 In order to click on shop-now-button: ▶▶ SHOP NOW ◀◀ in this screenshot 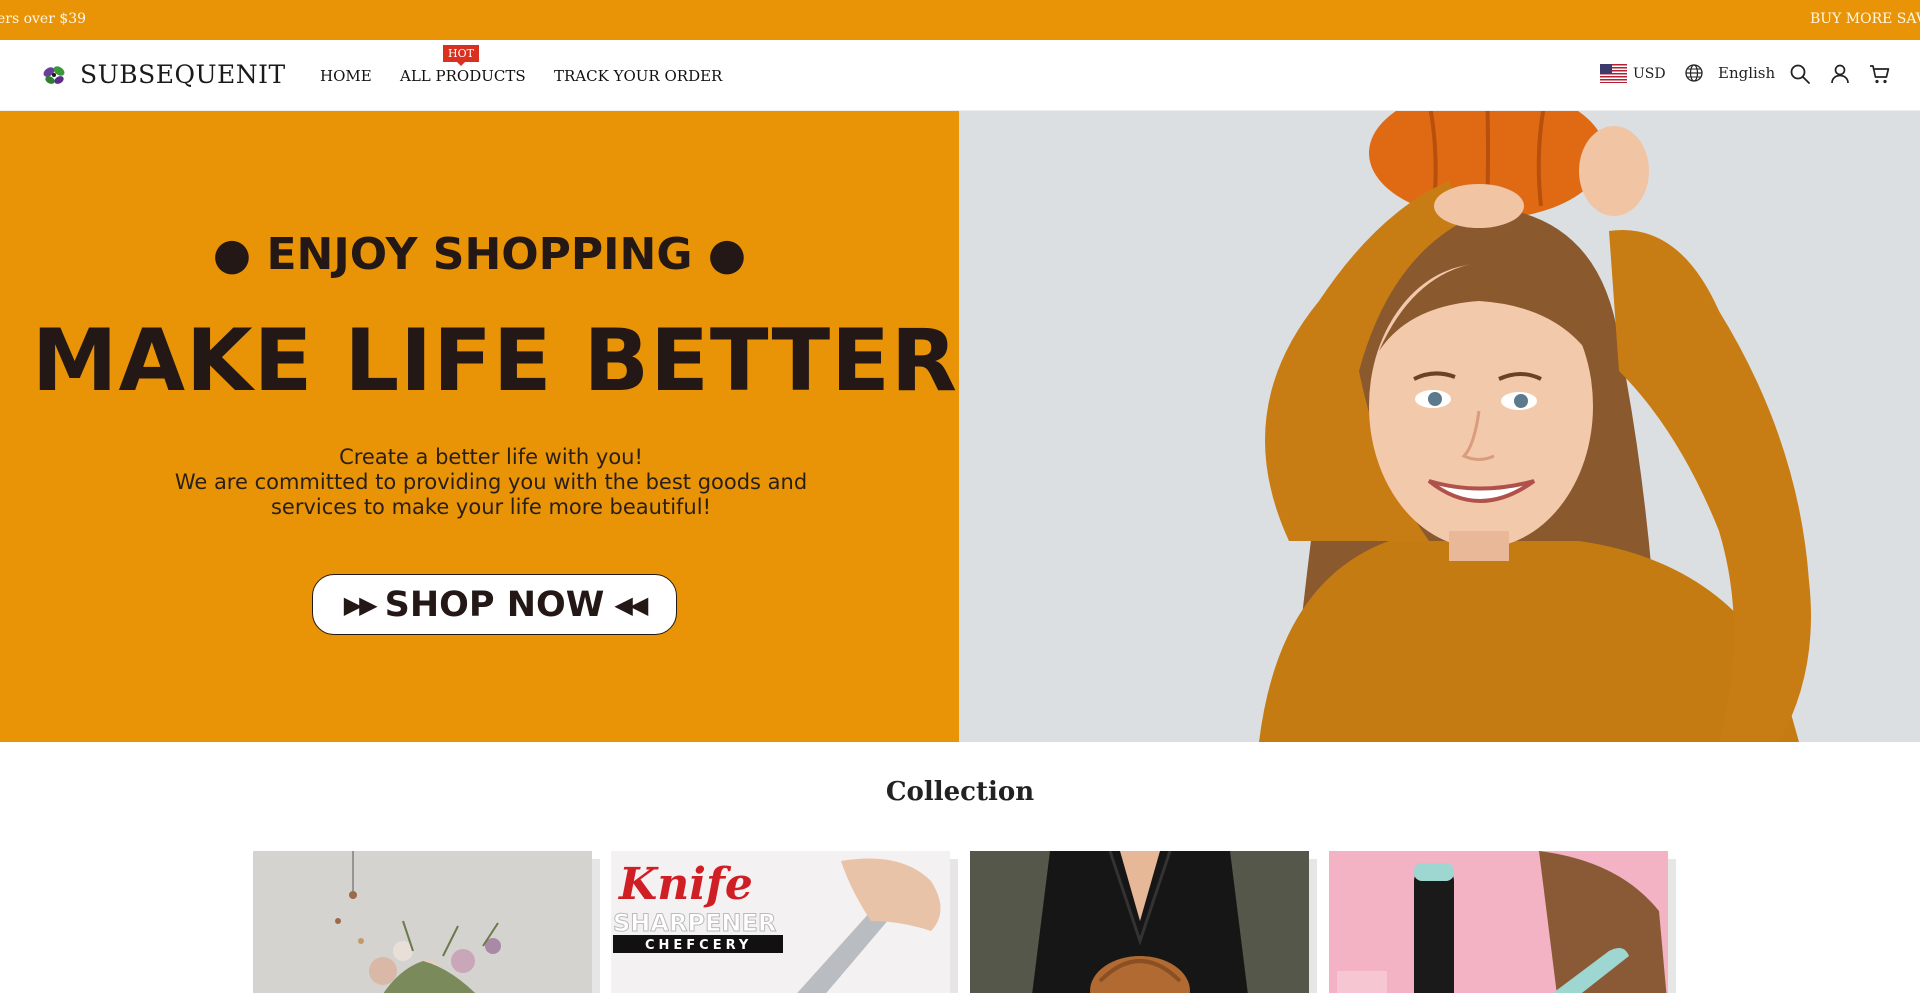, I will do `click(494, 604)`.